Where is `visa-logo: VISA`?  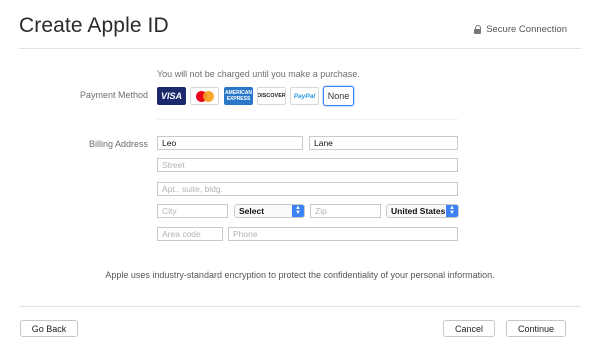 visa-logo: VISA is located at coordinates (171, 96).